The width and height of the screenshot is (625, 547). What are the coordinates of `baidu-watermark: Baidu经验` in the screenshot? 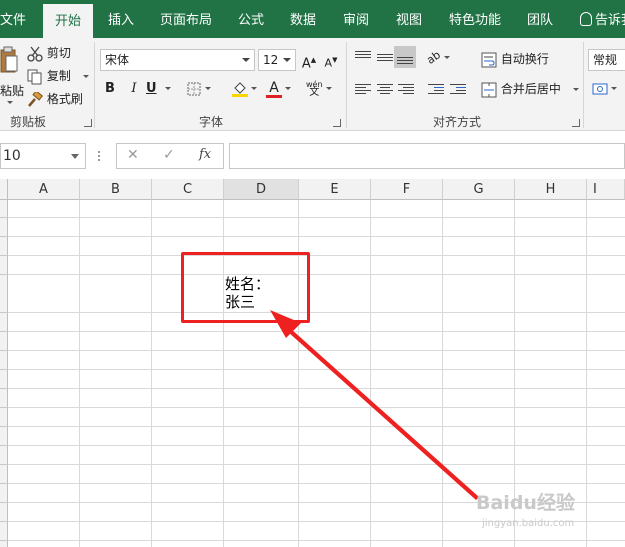 It's located at (525, 503).